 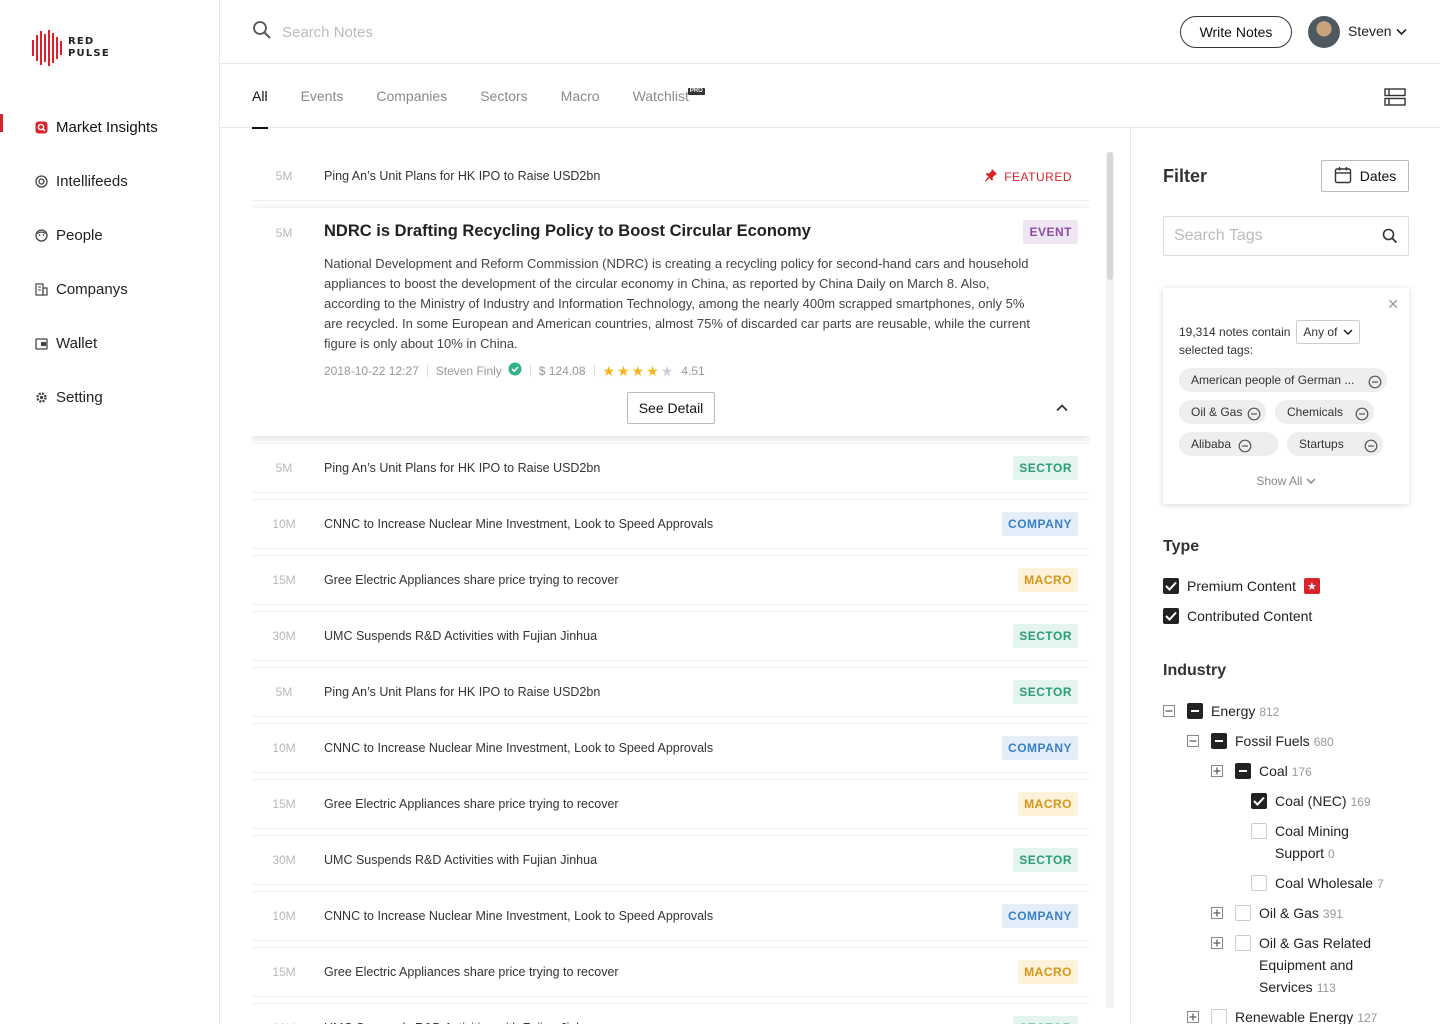 What do you see at coordinates (109, 127) in the screenshot?
I see `nav-item-market-insights: Market Insights` at bounding box center [109, 127].